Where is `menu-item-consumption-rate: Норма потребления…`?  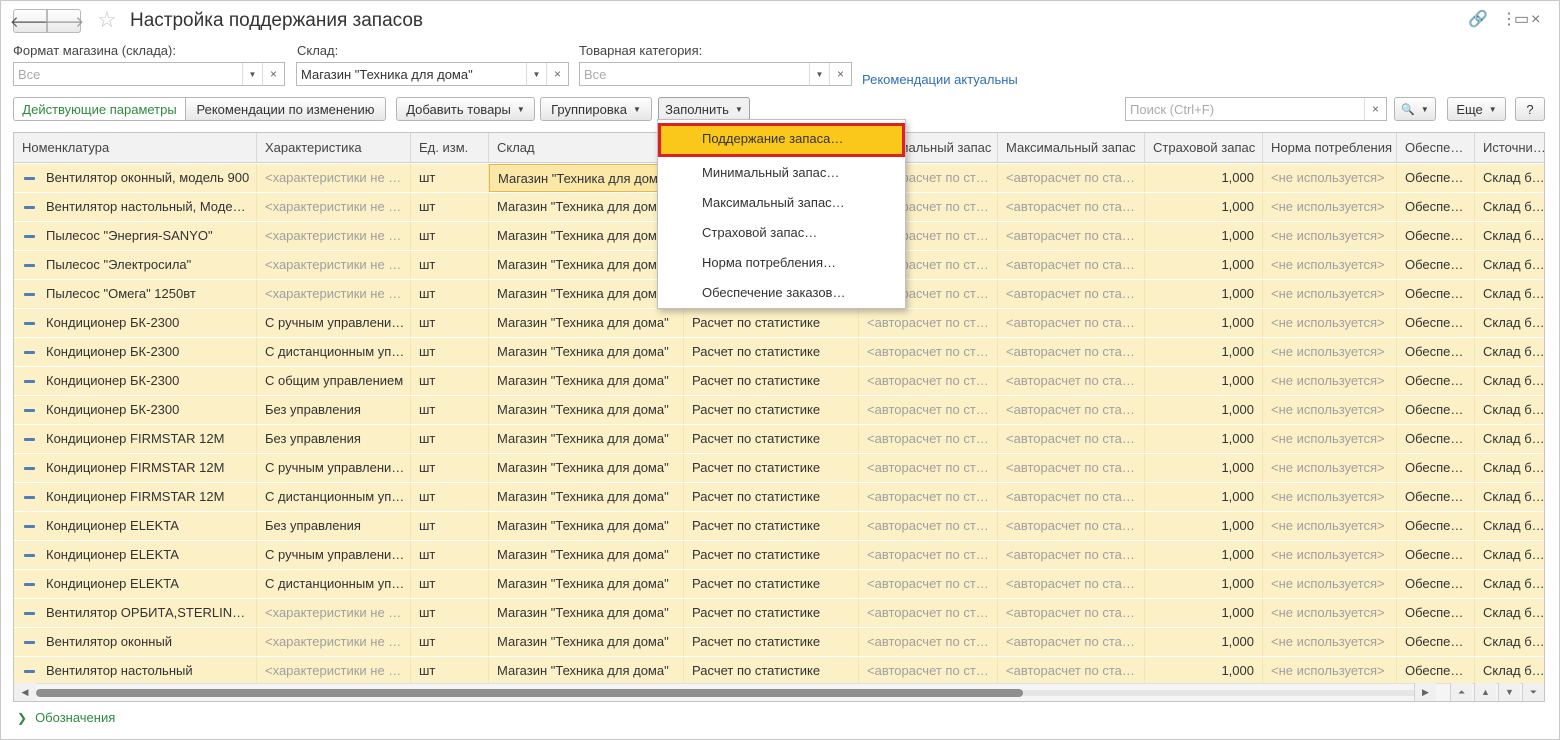
menu-item-consumption-rate: Норма потребления… is located at coordinates (781, 263).